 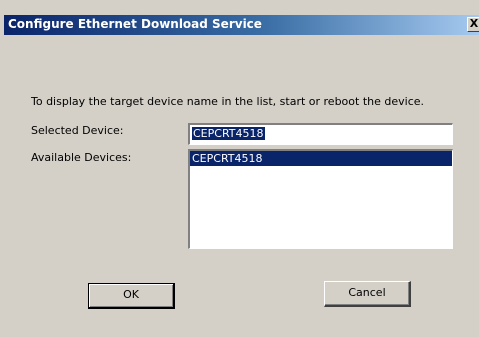 I want to click on window-title: Configure Ethernet Download Service, so click(x=135, y=24).